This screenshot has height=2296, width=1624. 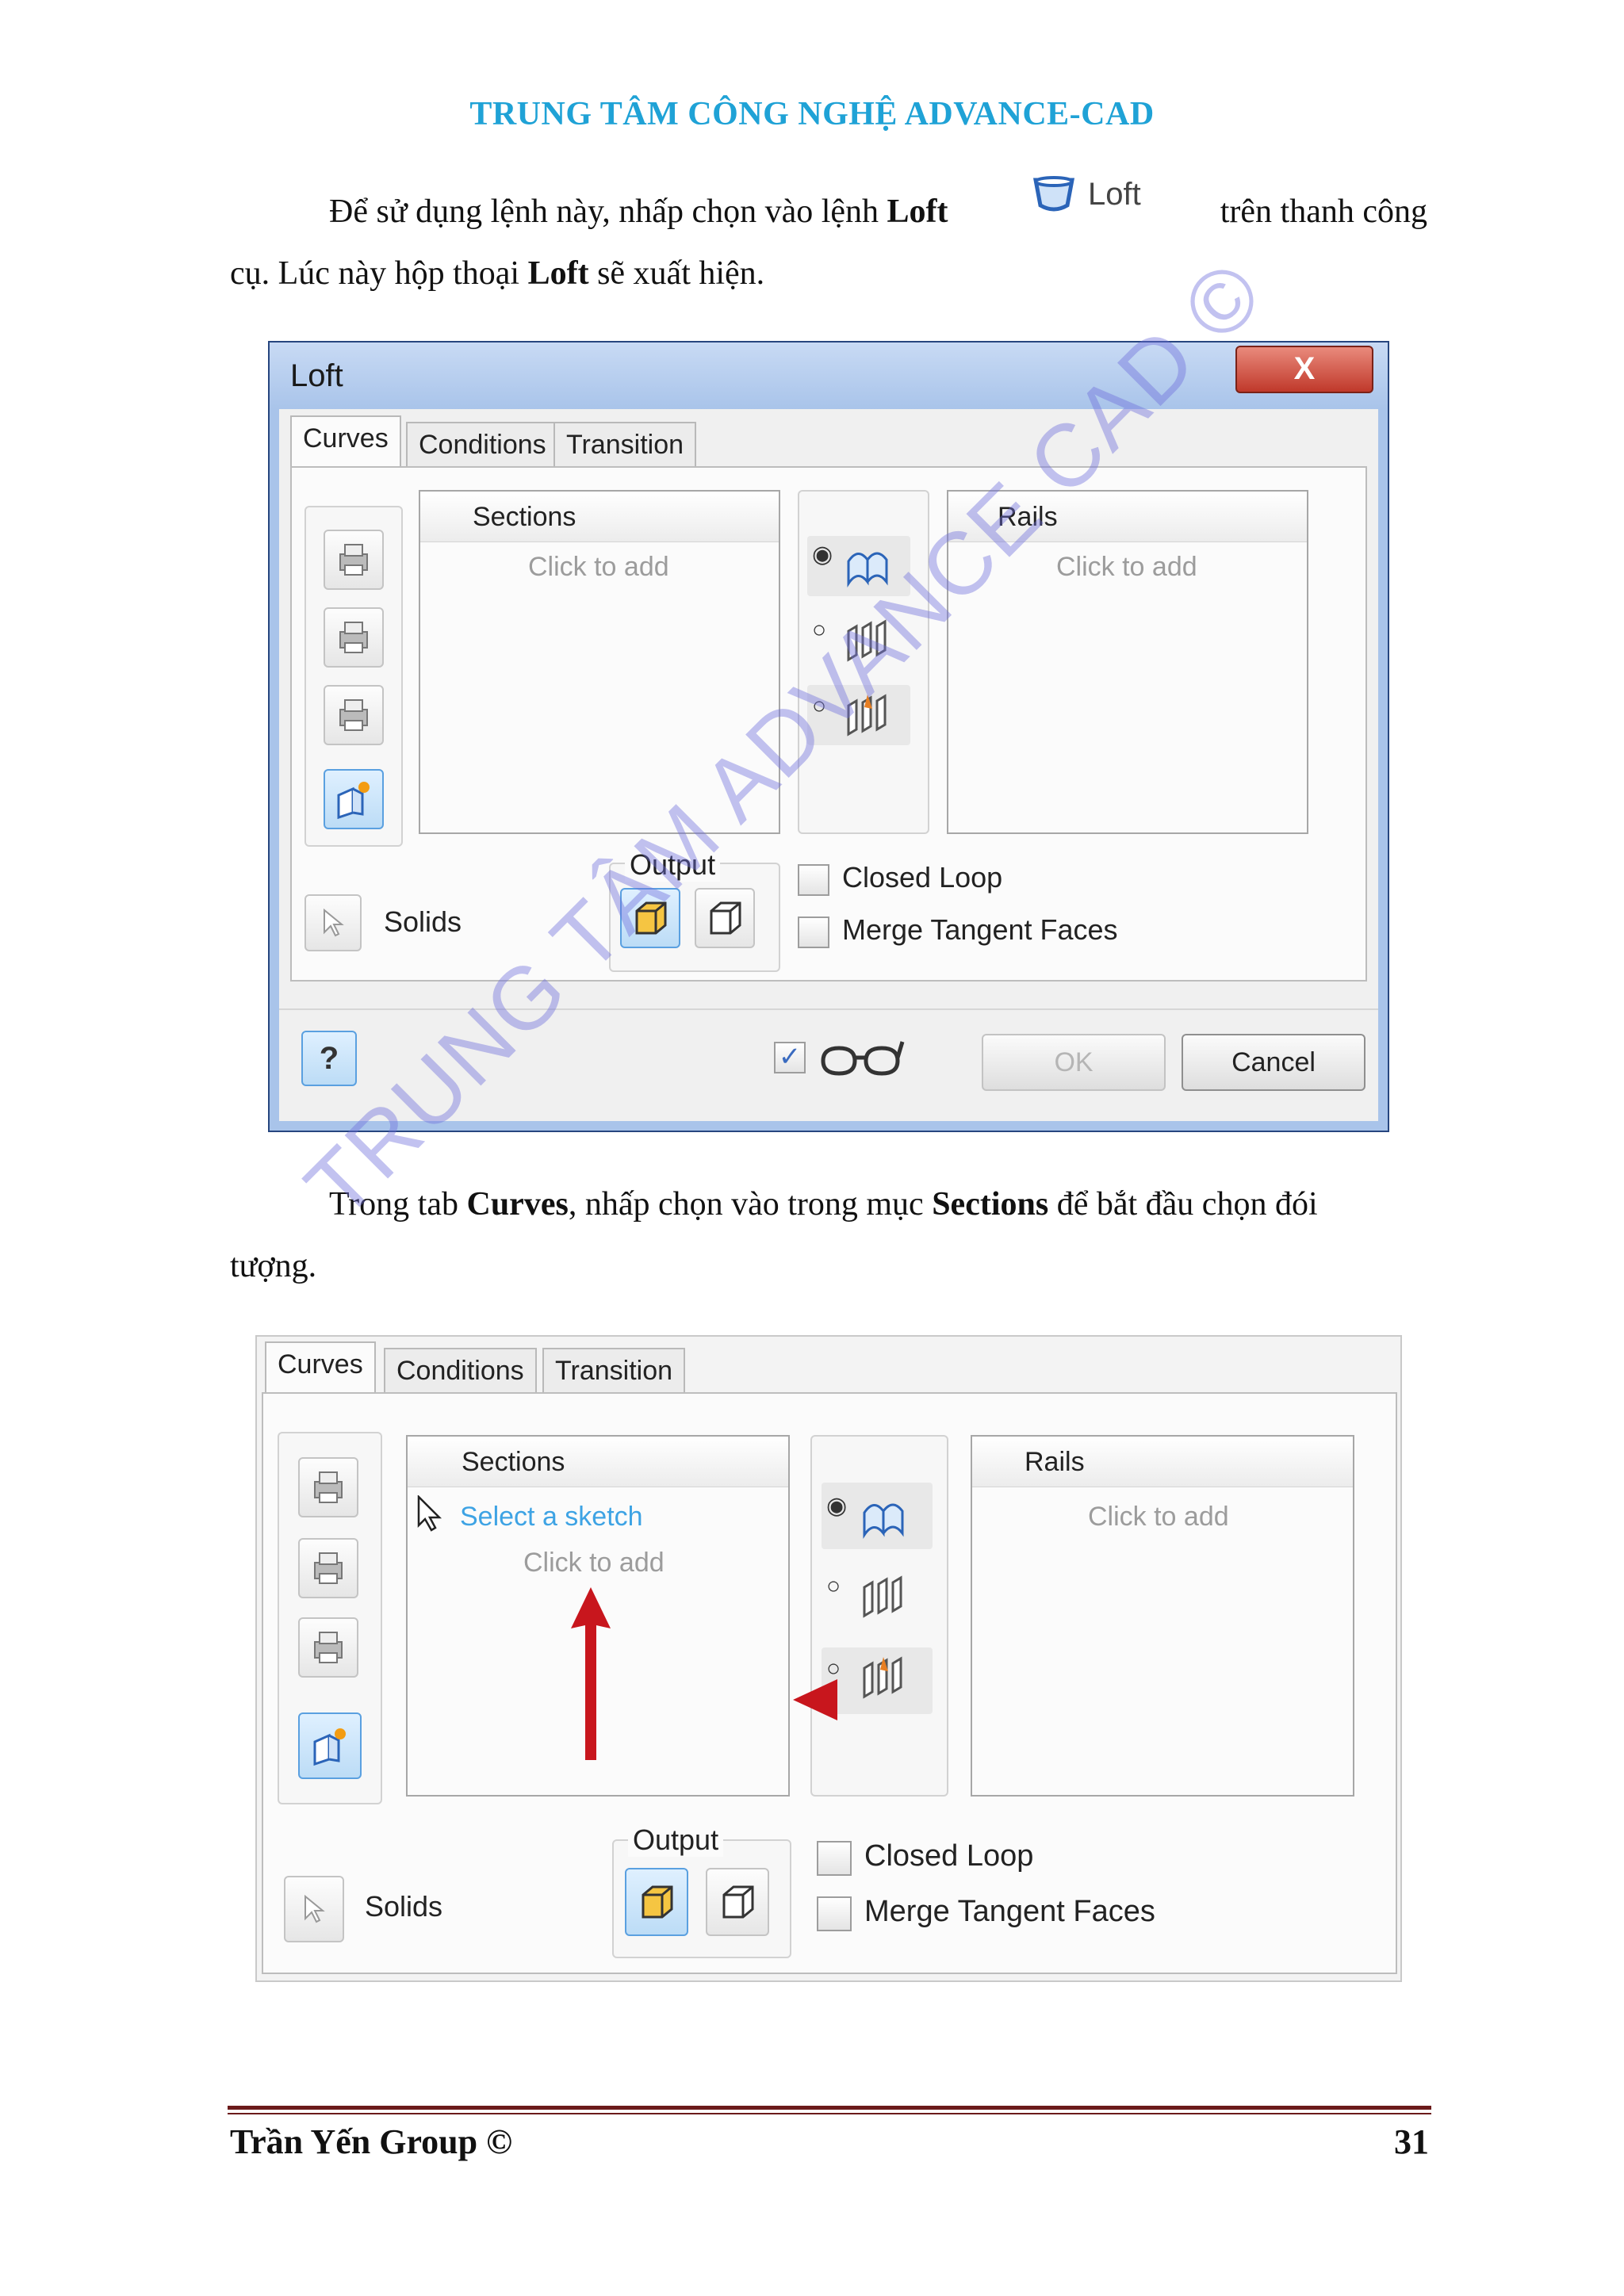 I want to click on intro-text-d: sẽ xuất hiện., so click(x=676, y=273).